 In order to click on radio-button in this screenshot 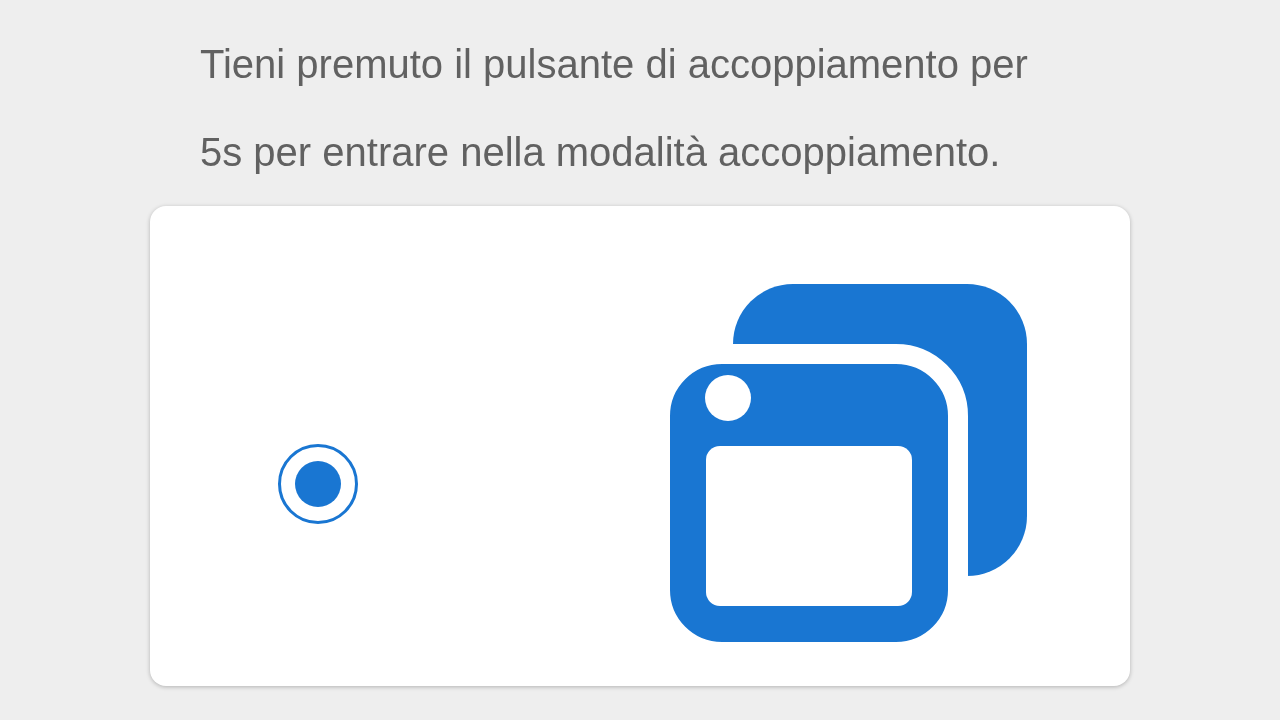, I will do `click(318, 484)`.